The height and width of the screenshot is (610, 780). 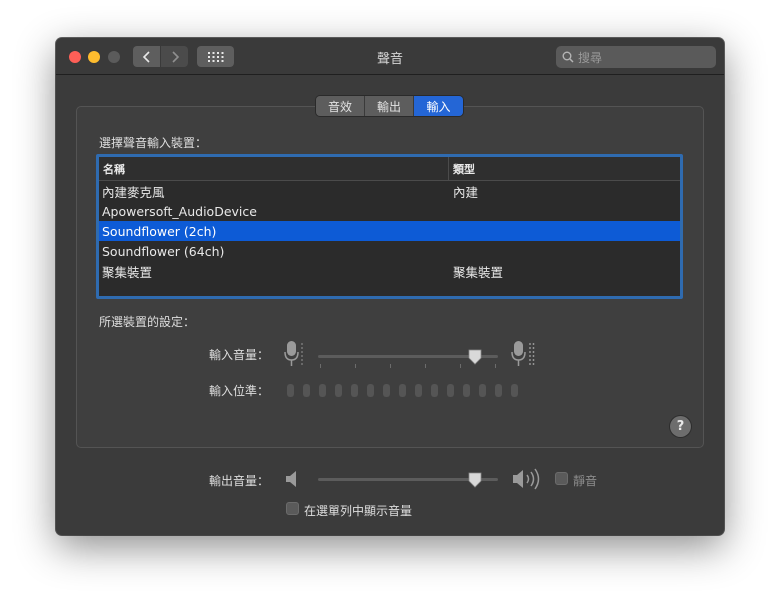 I want to click on search-placeholder: 搜尋, so click(x=590, y=57).